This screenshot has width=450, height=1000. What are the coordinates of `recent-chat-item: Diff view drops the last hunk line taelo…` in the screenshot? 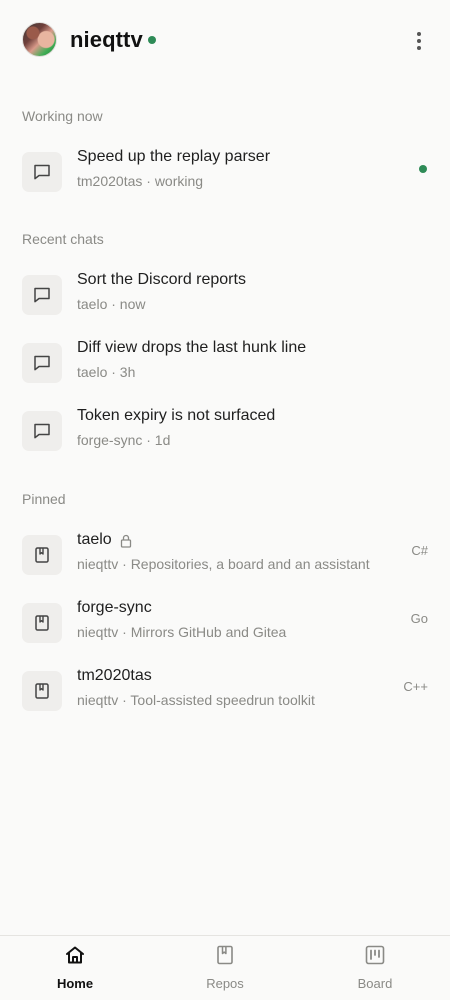 It's located at (225, 361).